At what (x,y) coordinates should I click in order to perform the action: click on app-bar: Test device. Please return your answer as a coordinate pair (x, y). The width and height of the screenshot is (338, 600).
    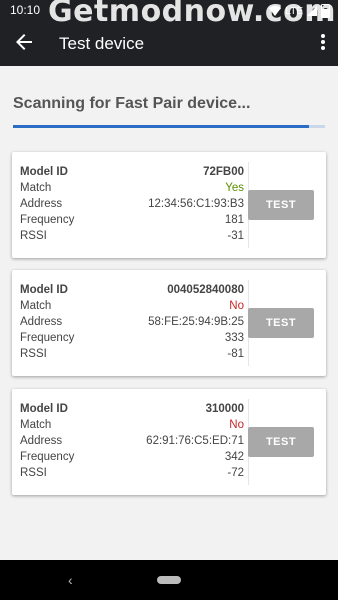
    Looking at the image, I should click on (169, 44).